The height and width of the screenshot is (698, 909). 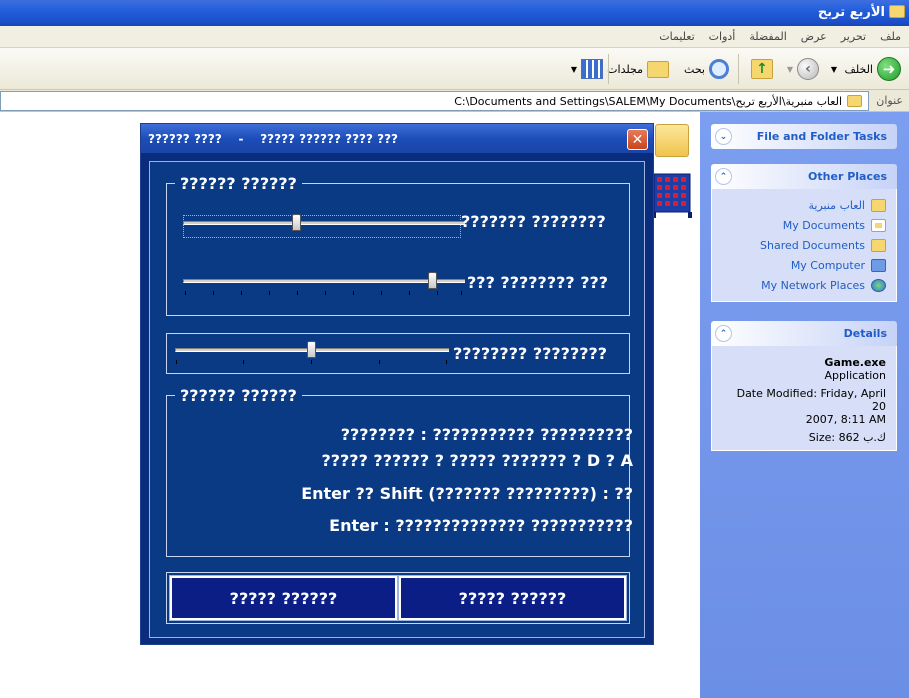 I want to click on forward-dropdown-icon: ▼, so click(x=789, y=69).